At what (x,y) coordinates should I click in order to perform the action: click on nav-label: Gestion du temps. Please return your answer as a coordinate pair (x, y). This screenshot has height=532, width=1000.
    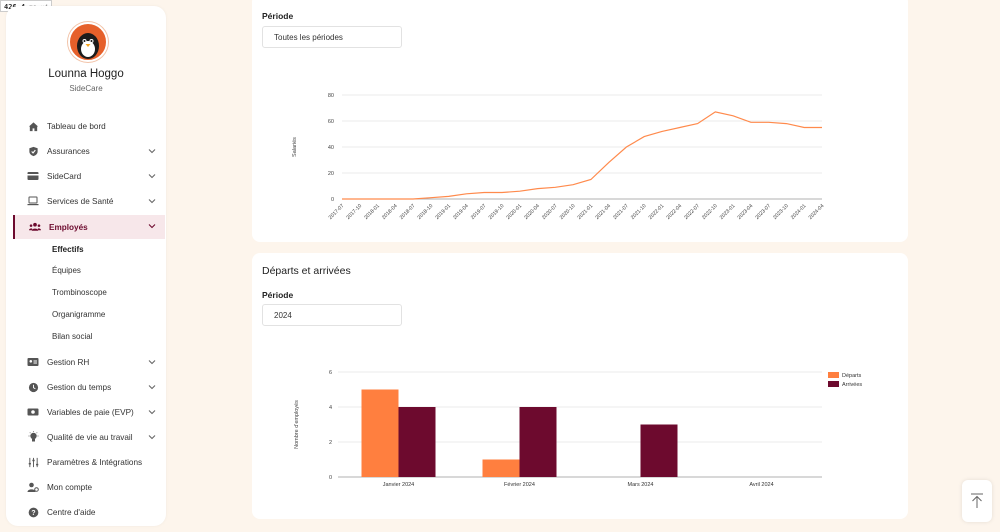
    Looking at the image, I should click on (79, 387).